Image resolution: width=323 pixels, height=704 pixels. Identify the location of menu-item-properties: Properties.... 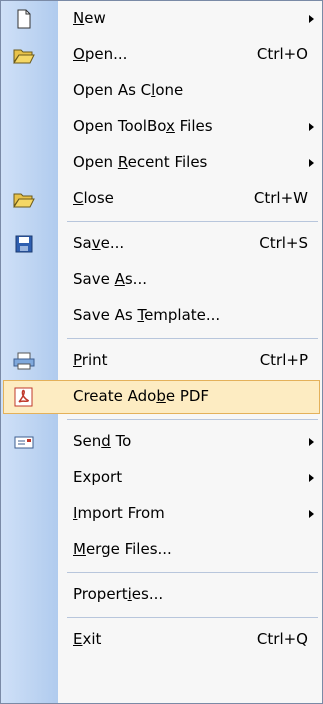
(161, 595).